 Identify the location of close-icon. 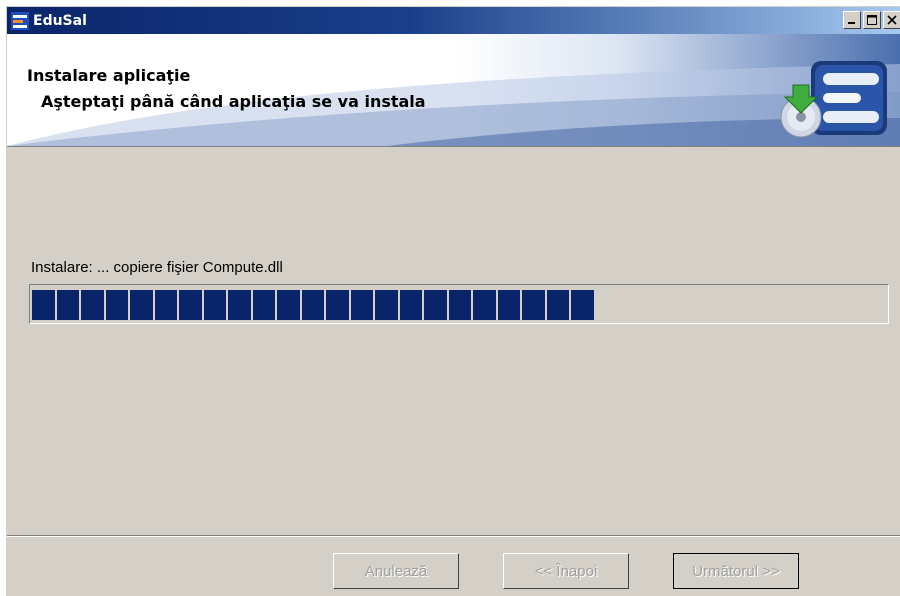
(892, 20).